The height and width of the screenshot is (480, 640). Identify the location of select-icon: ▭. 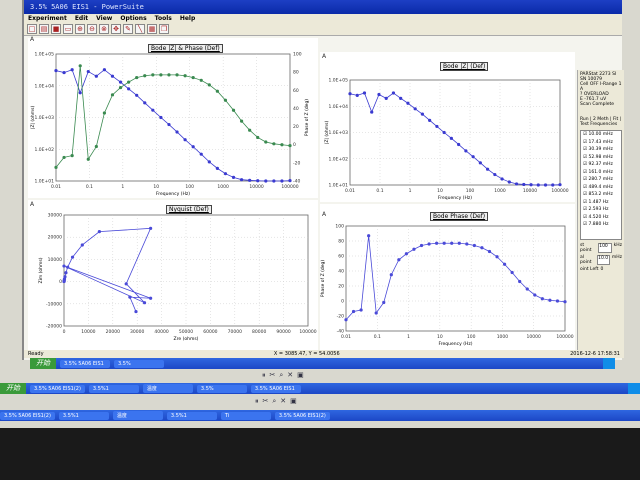
(68, 29).